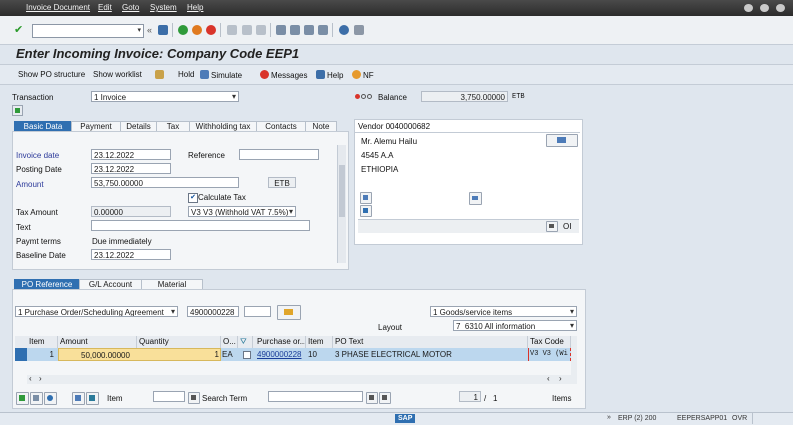 Image resolution: width=793 pixels, height=425 pixels. I want to click on simulate-button: Simulate, so click(221, 75).